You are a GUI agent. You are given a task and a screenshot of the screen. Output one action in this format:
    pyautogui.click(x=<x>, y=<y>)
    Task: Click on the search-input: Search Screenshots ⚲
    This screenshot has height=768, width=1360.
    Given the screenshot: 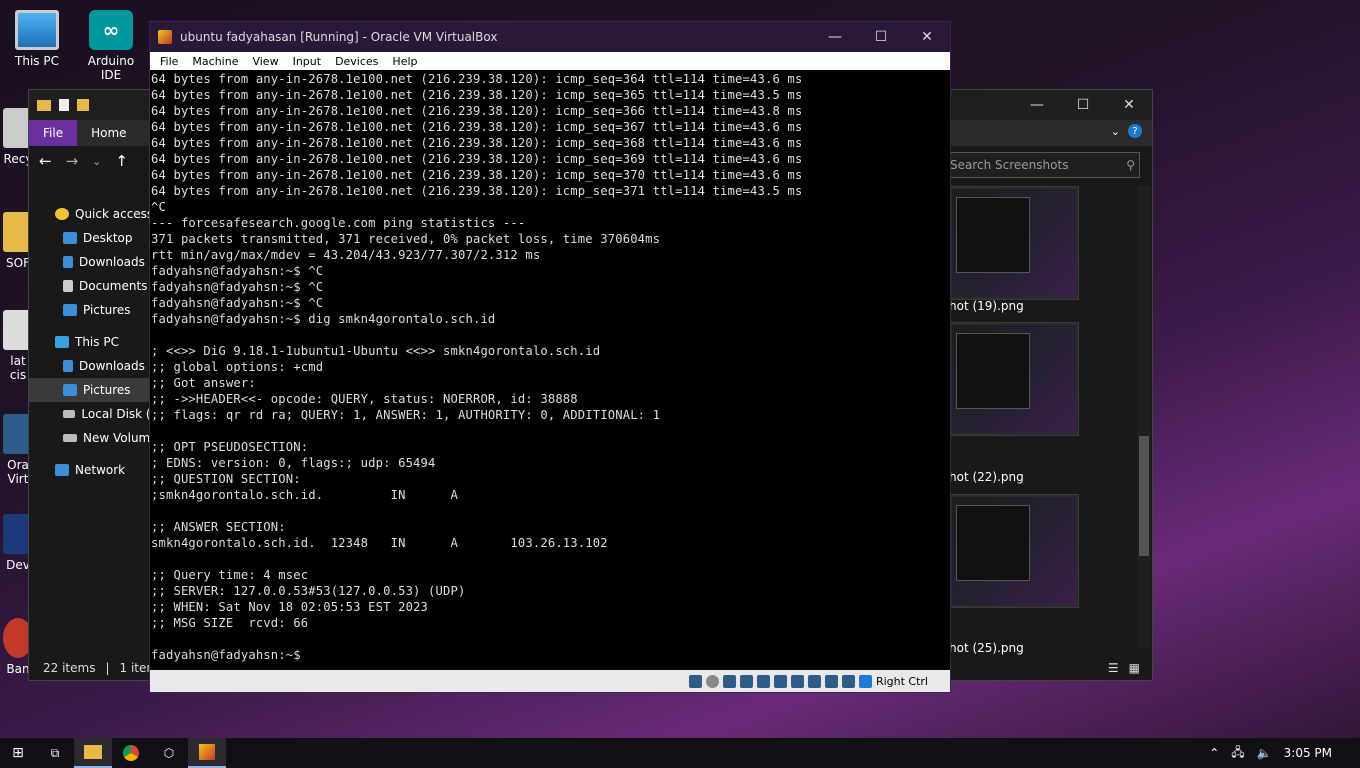 What is the action you would take?
    pyautogui.click(x=1042, y=165)
    